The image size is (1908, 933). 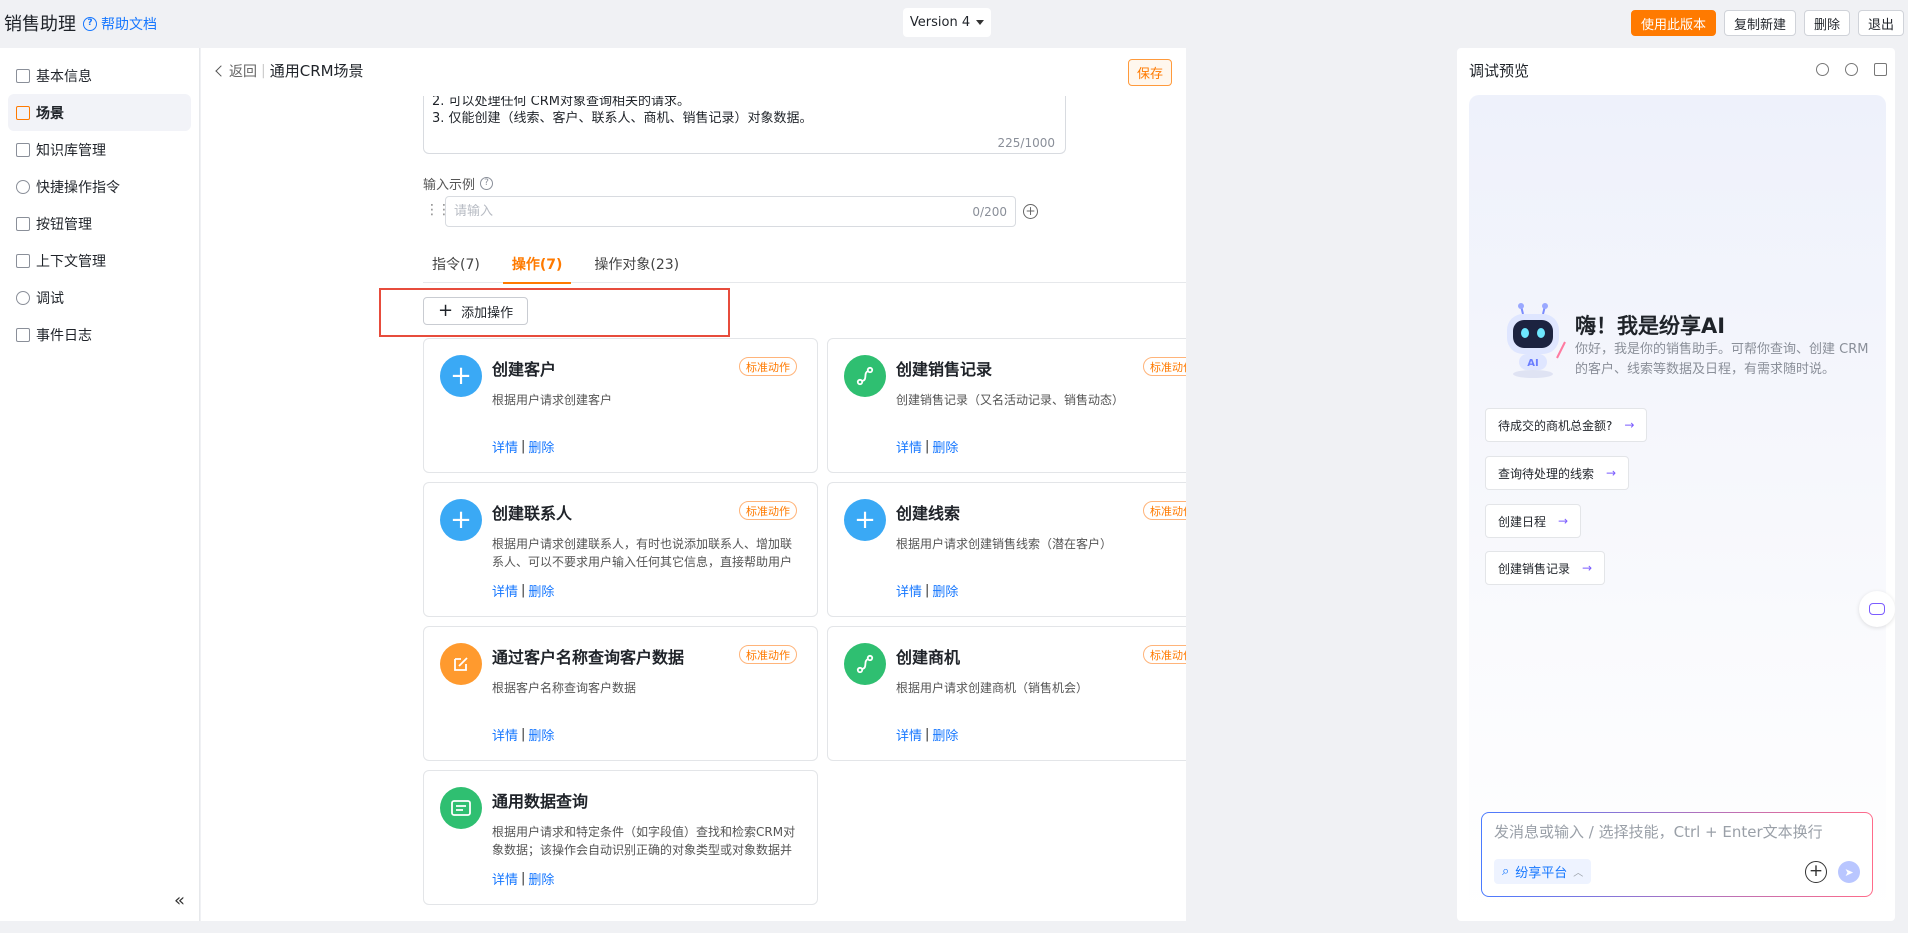 What do you see at coordinates (487, 183) in the screenshot?
I see `question-icon: ?` at bounding box center [487, 183].